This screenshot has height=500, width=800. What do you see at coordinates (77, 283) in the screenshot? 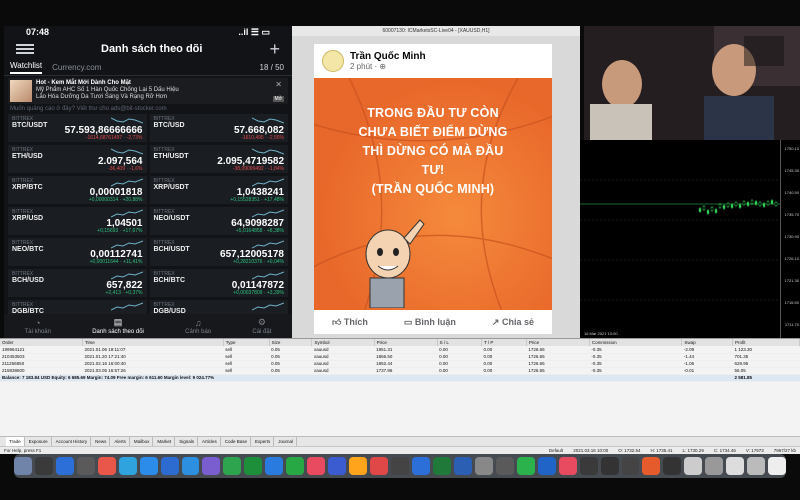
I see `coin-tile: BITTREX BCH/USD 657,822 +2,413 · +0,37%` at bounding box center [77, 283].